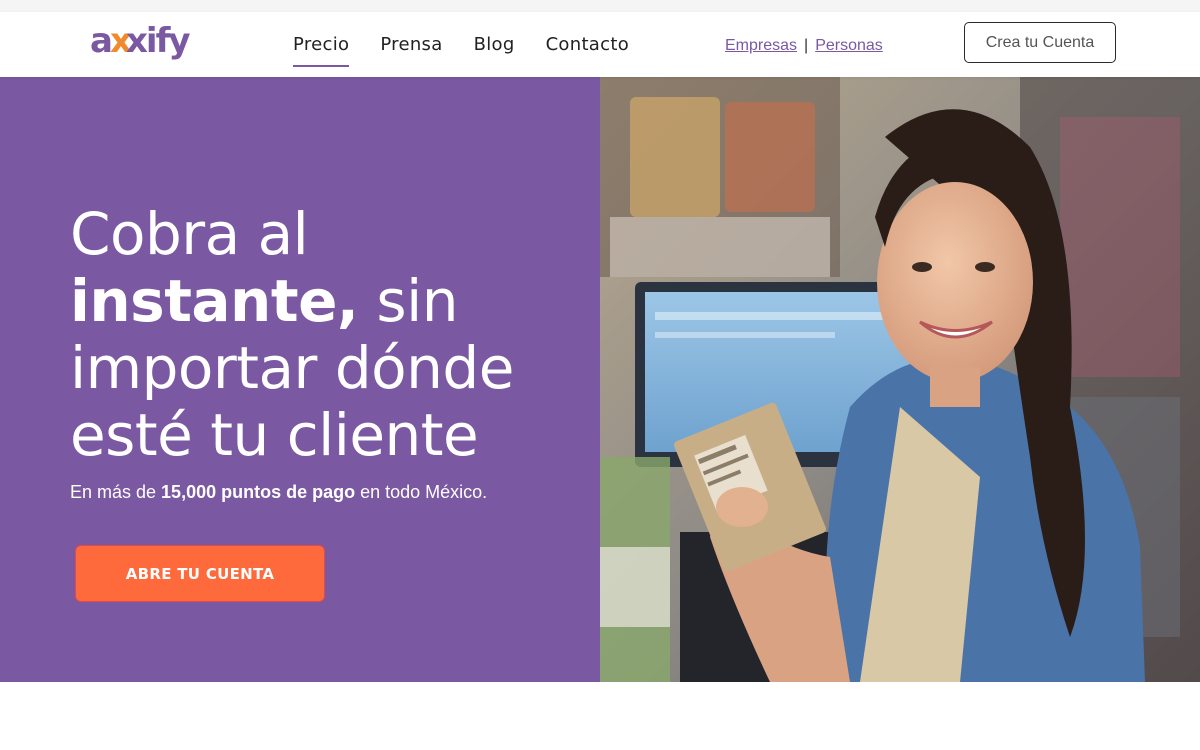  What do you see at coordinates (258, 492) in the screenshot?
I see `hero-sub-bold: 15,000 puntos de pago` at bounding box center [258, 492].